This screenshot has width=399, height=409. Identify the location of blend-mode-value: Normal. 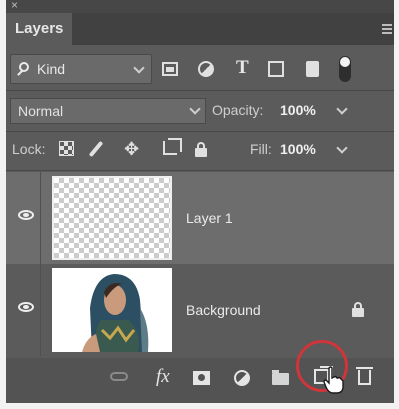
(41, 111).